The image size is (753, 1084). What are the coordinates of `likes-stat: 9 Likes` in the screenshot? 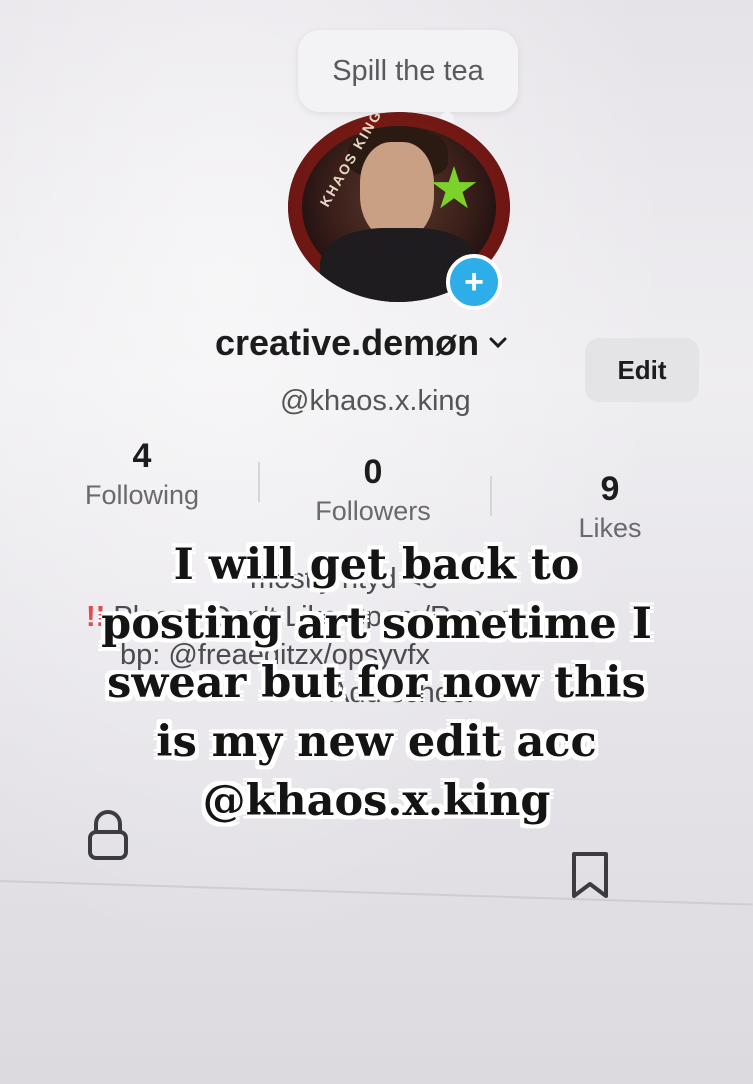 It's located at (610, 507).